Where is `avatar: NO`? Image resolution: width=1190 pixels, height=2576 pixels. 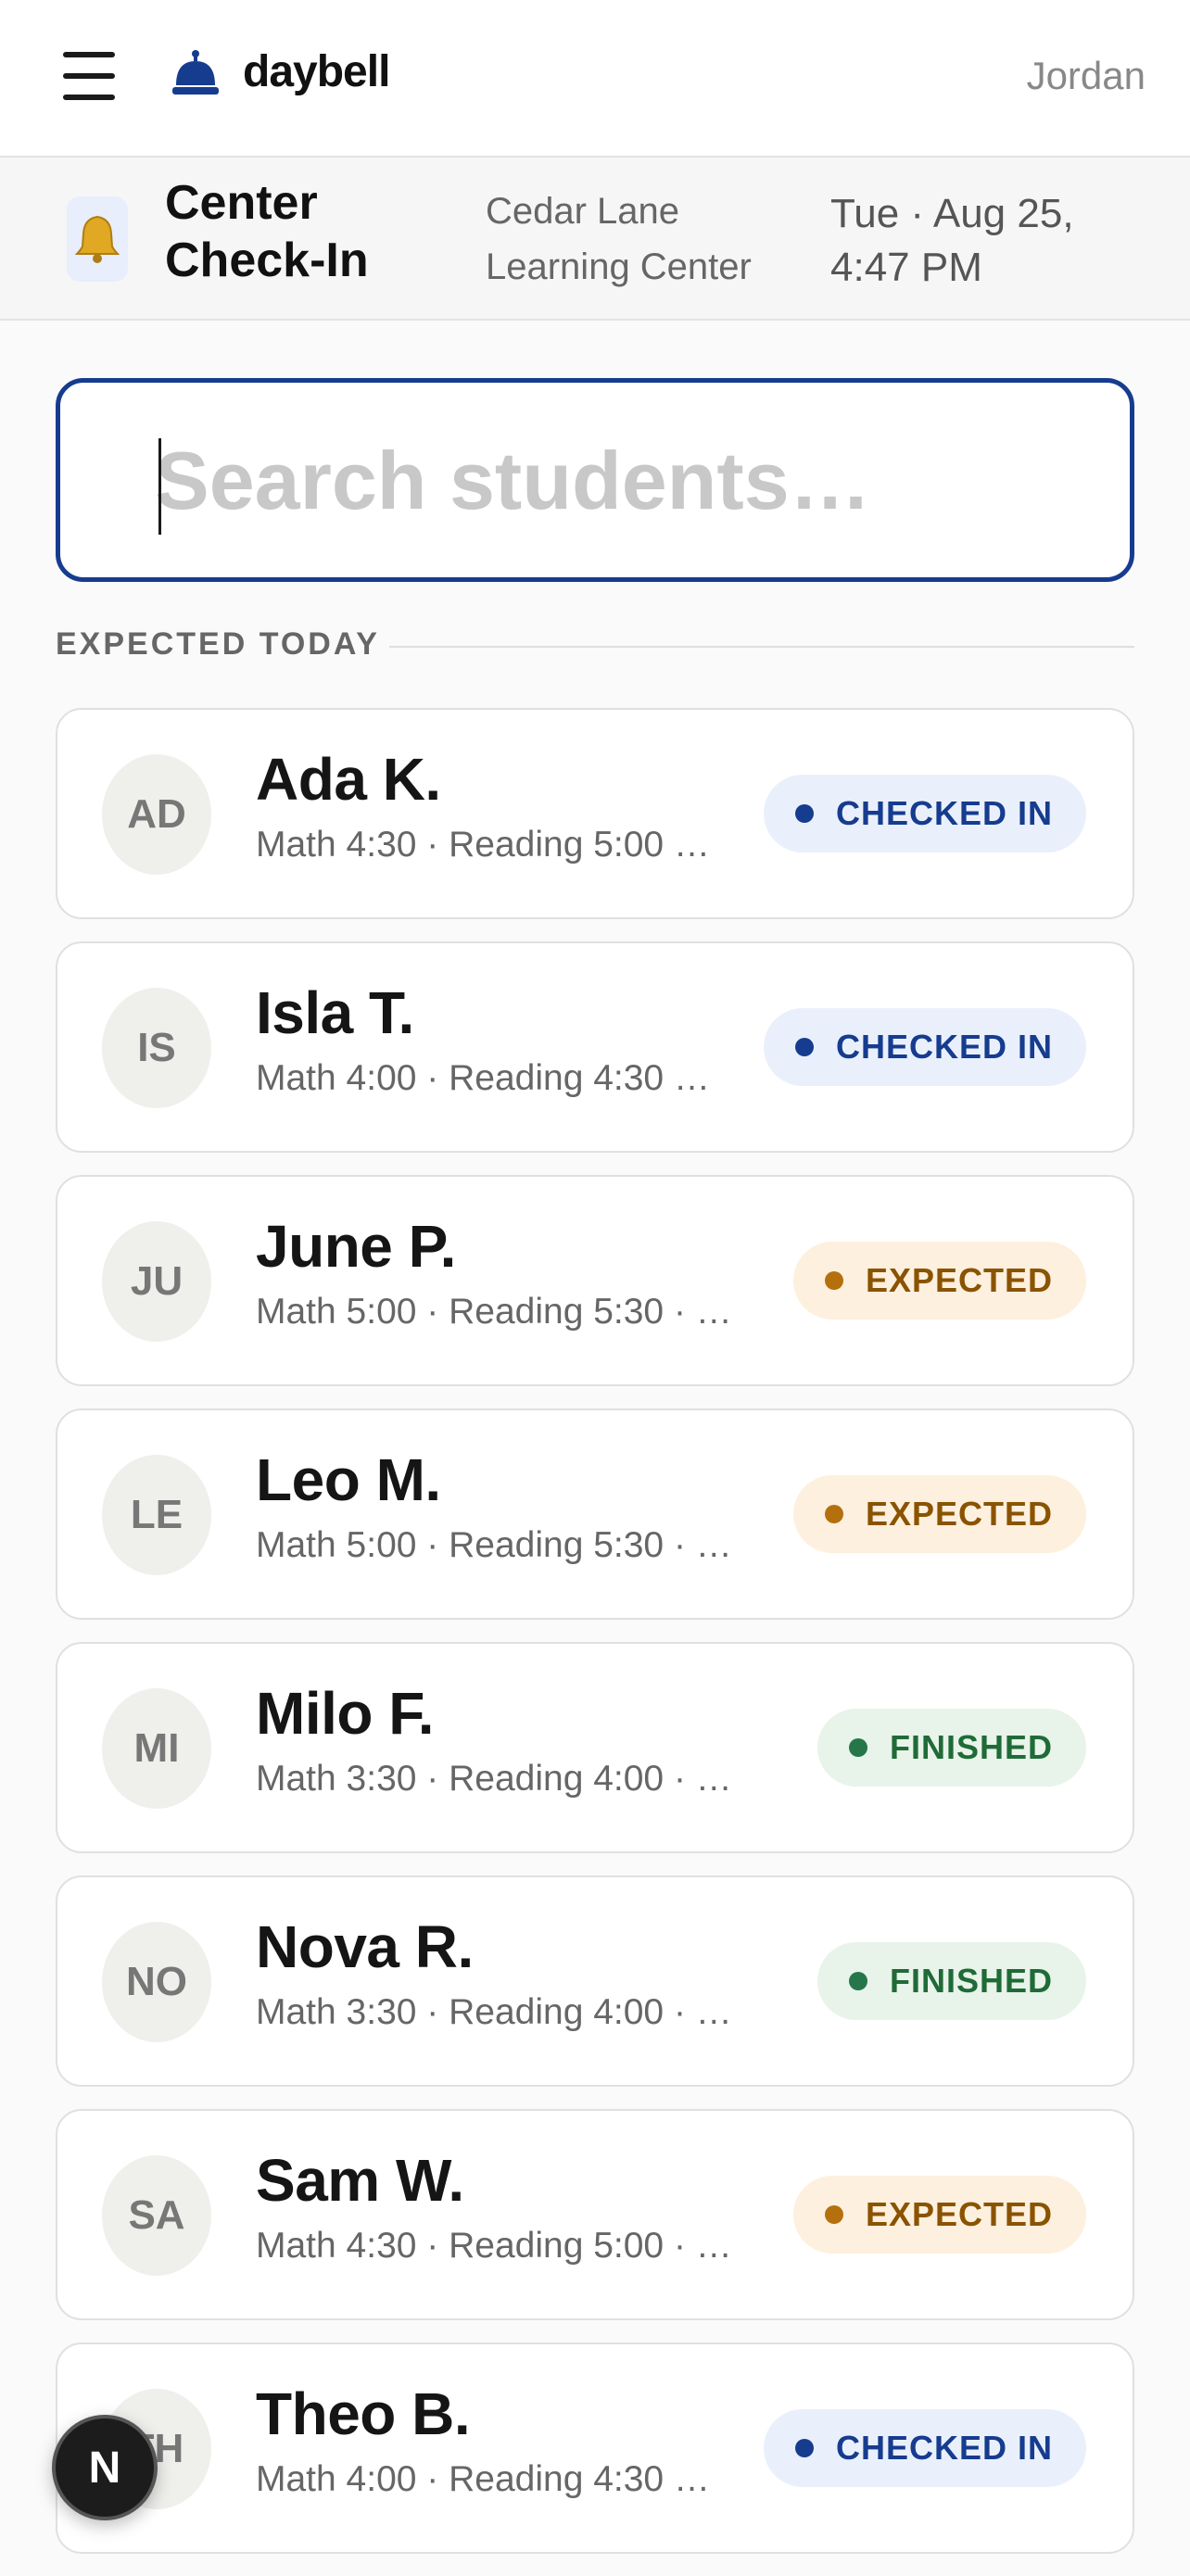 avatar: NO is located at coordinates (156, 1982).